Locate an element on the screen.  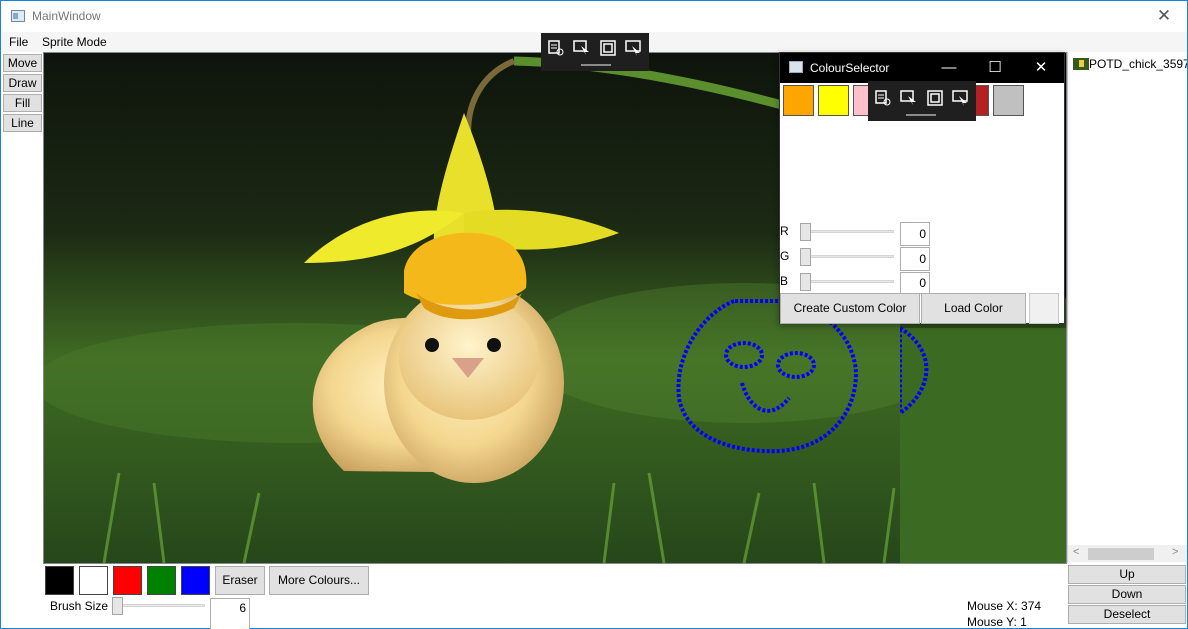
swatch-black is located at coordinates (59, 580).